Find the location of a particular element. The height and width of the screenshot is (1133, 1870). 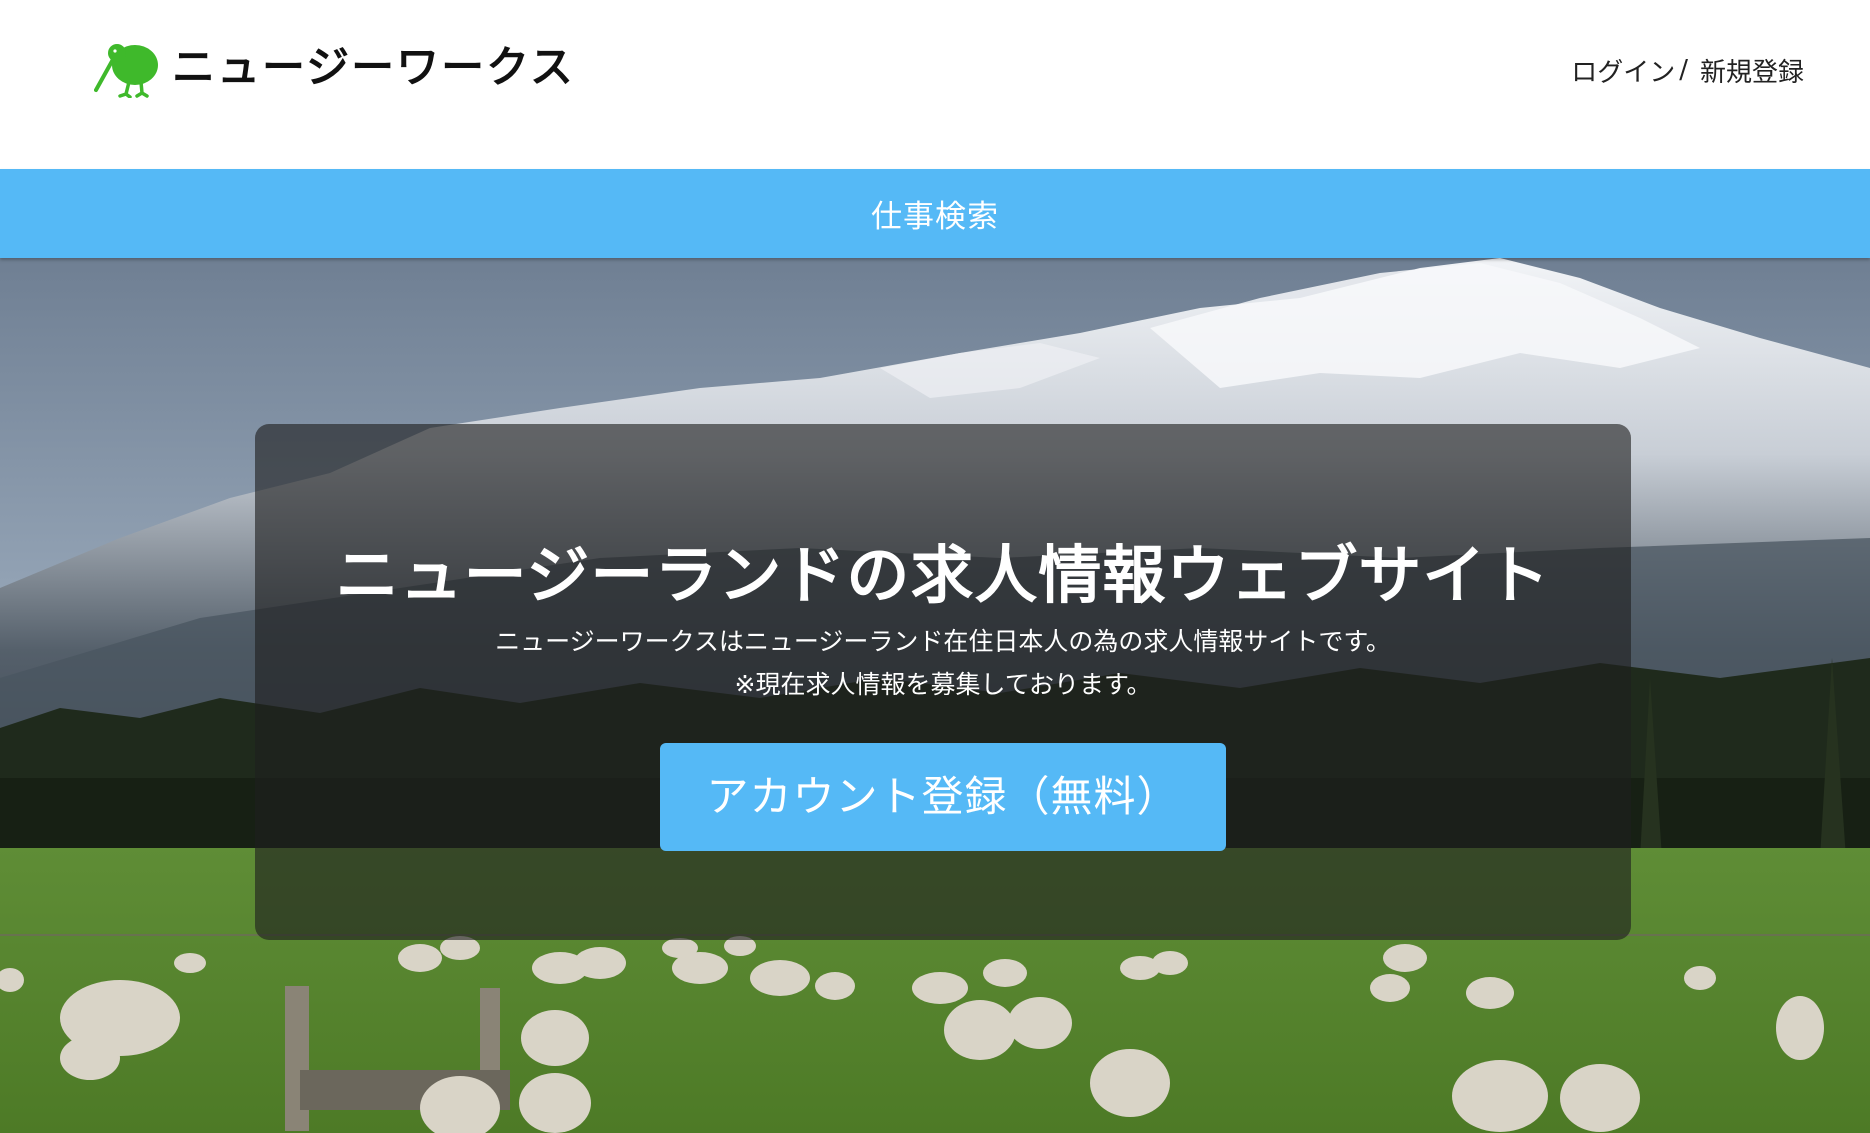

hero-description-line-1: ニュージーワークスはニュージーランド在住日本人の為の求人情報サイトです。 is located at coordinates (943, 641).